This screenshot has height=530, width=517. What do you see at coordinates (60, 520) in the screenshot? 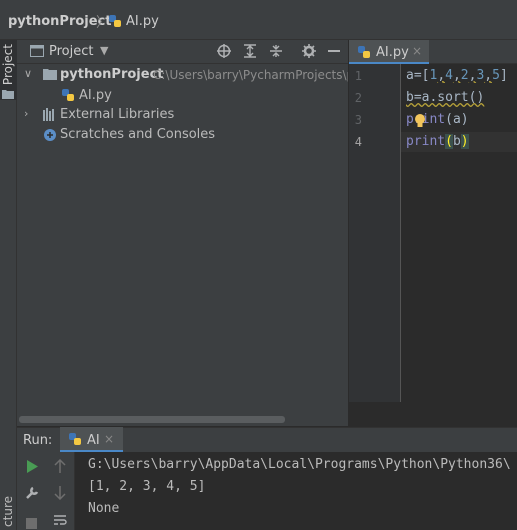
I see `soft-wrap-icon` at bounding box center [60, 520].